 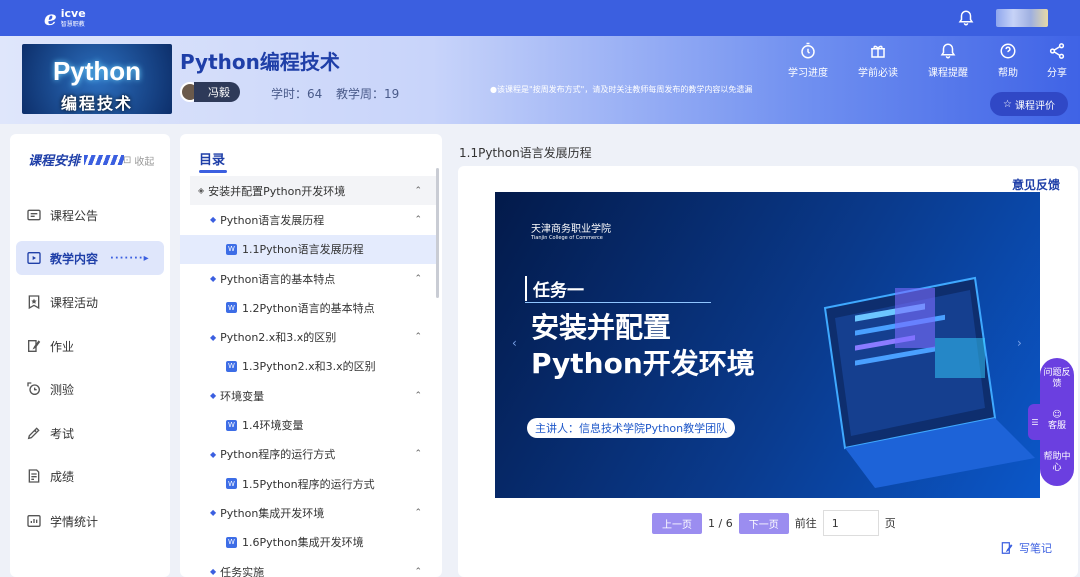 I want to click on lesson-item: W 1.1Python语言发展历程, so click(x=309, y=249).